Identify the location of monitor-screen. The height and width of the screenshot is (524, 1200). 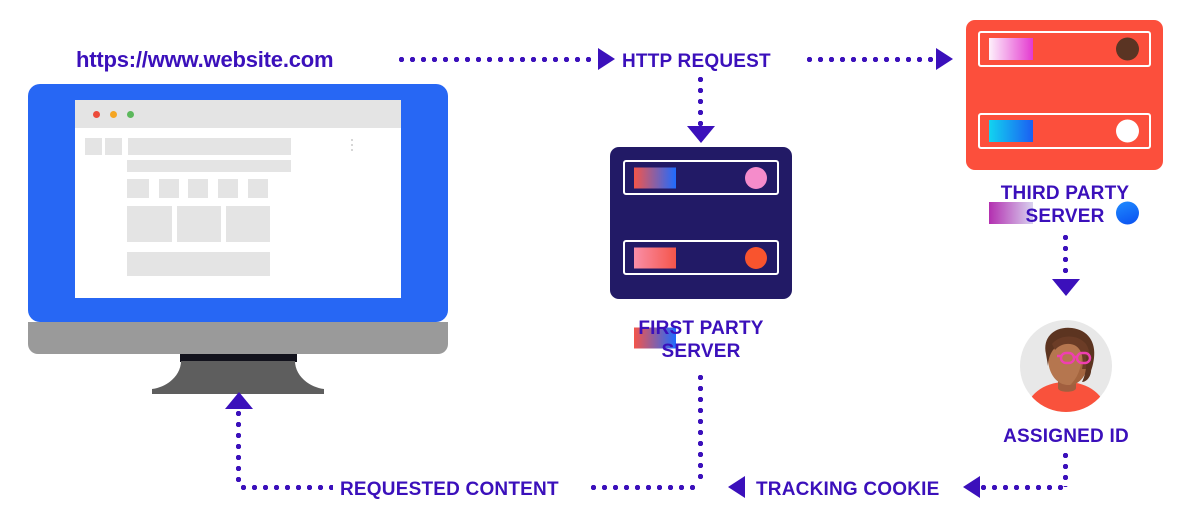
(238, 199).